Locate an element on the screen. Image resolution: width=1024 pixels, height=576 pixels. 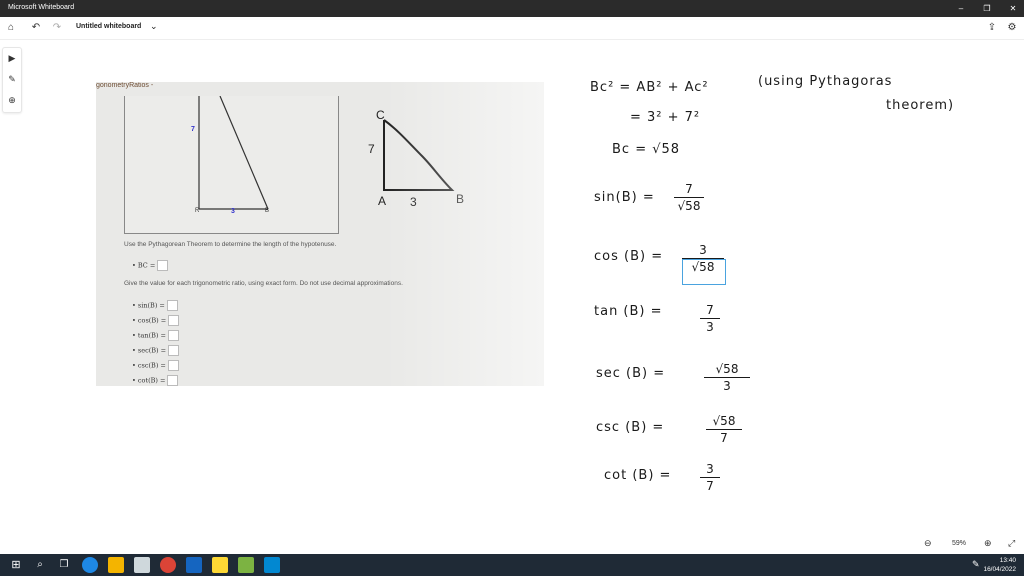
ink-sec-fraction: √58 3 is located at coordinates (727, 377).